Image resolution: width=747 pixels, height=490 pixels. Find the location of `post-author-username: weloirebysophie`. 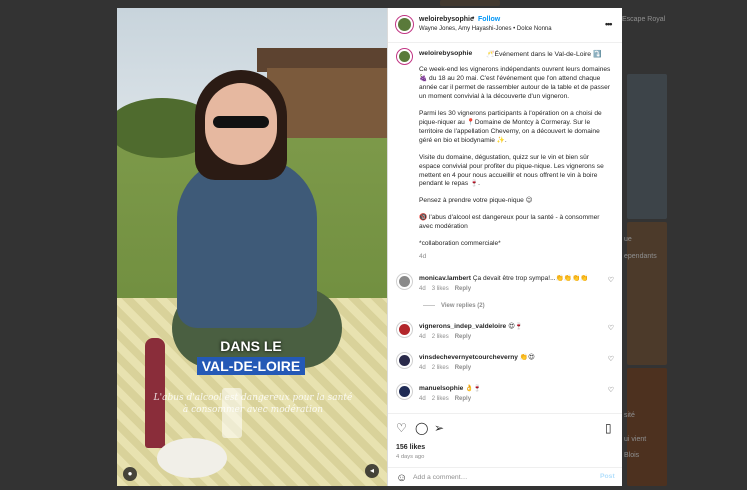

post-author-username: weloirebysophie is located at coordinates (446, 19).